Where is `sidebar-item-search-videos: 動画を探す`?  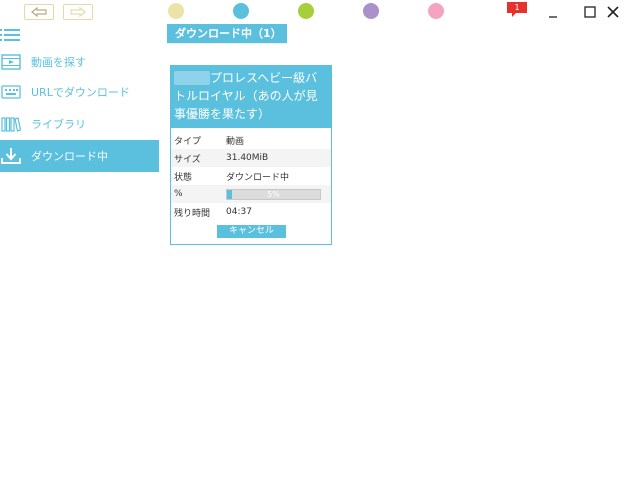 sidebar-item-search-videos: 動画を探す is located at coordinates (79, 62).